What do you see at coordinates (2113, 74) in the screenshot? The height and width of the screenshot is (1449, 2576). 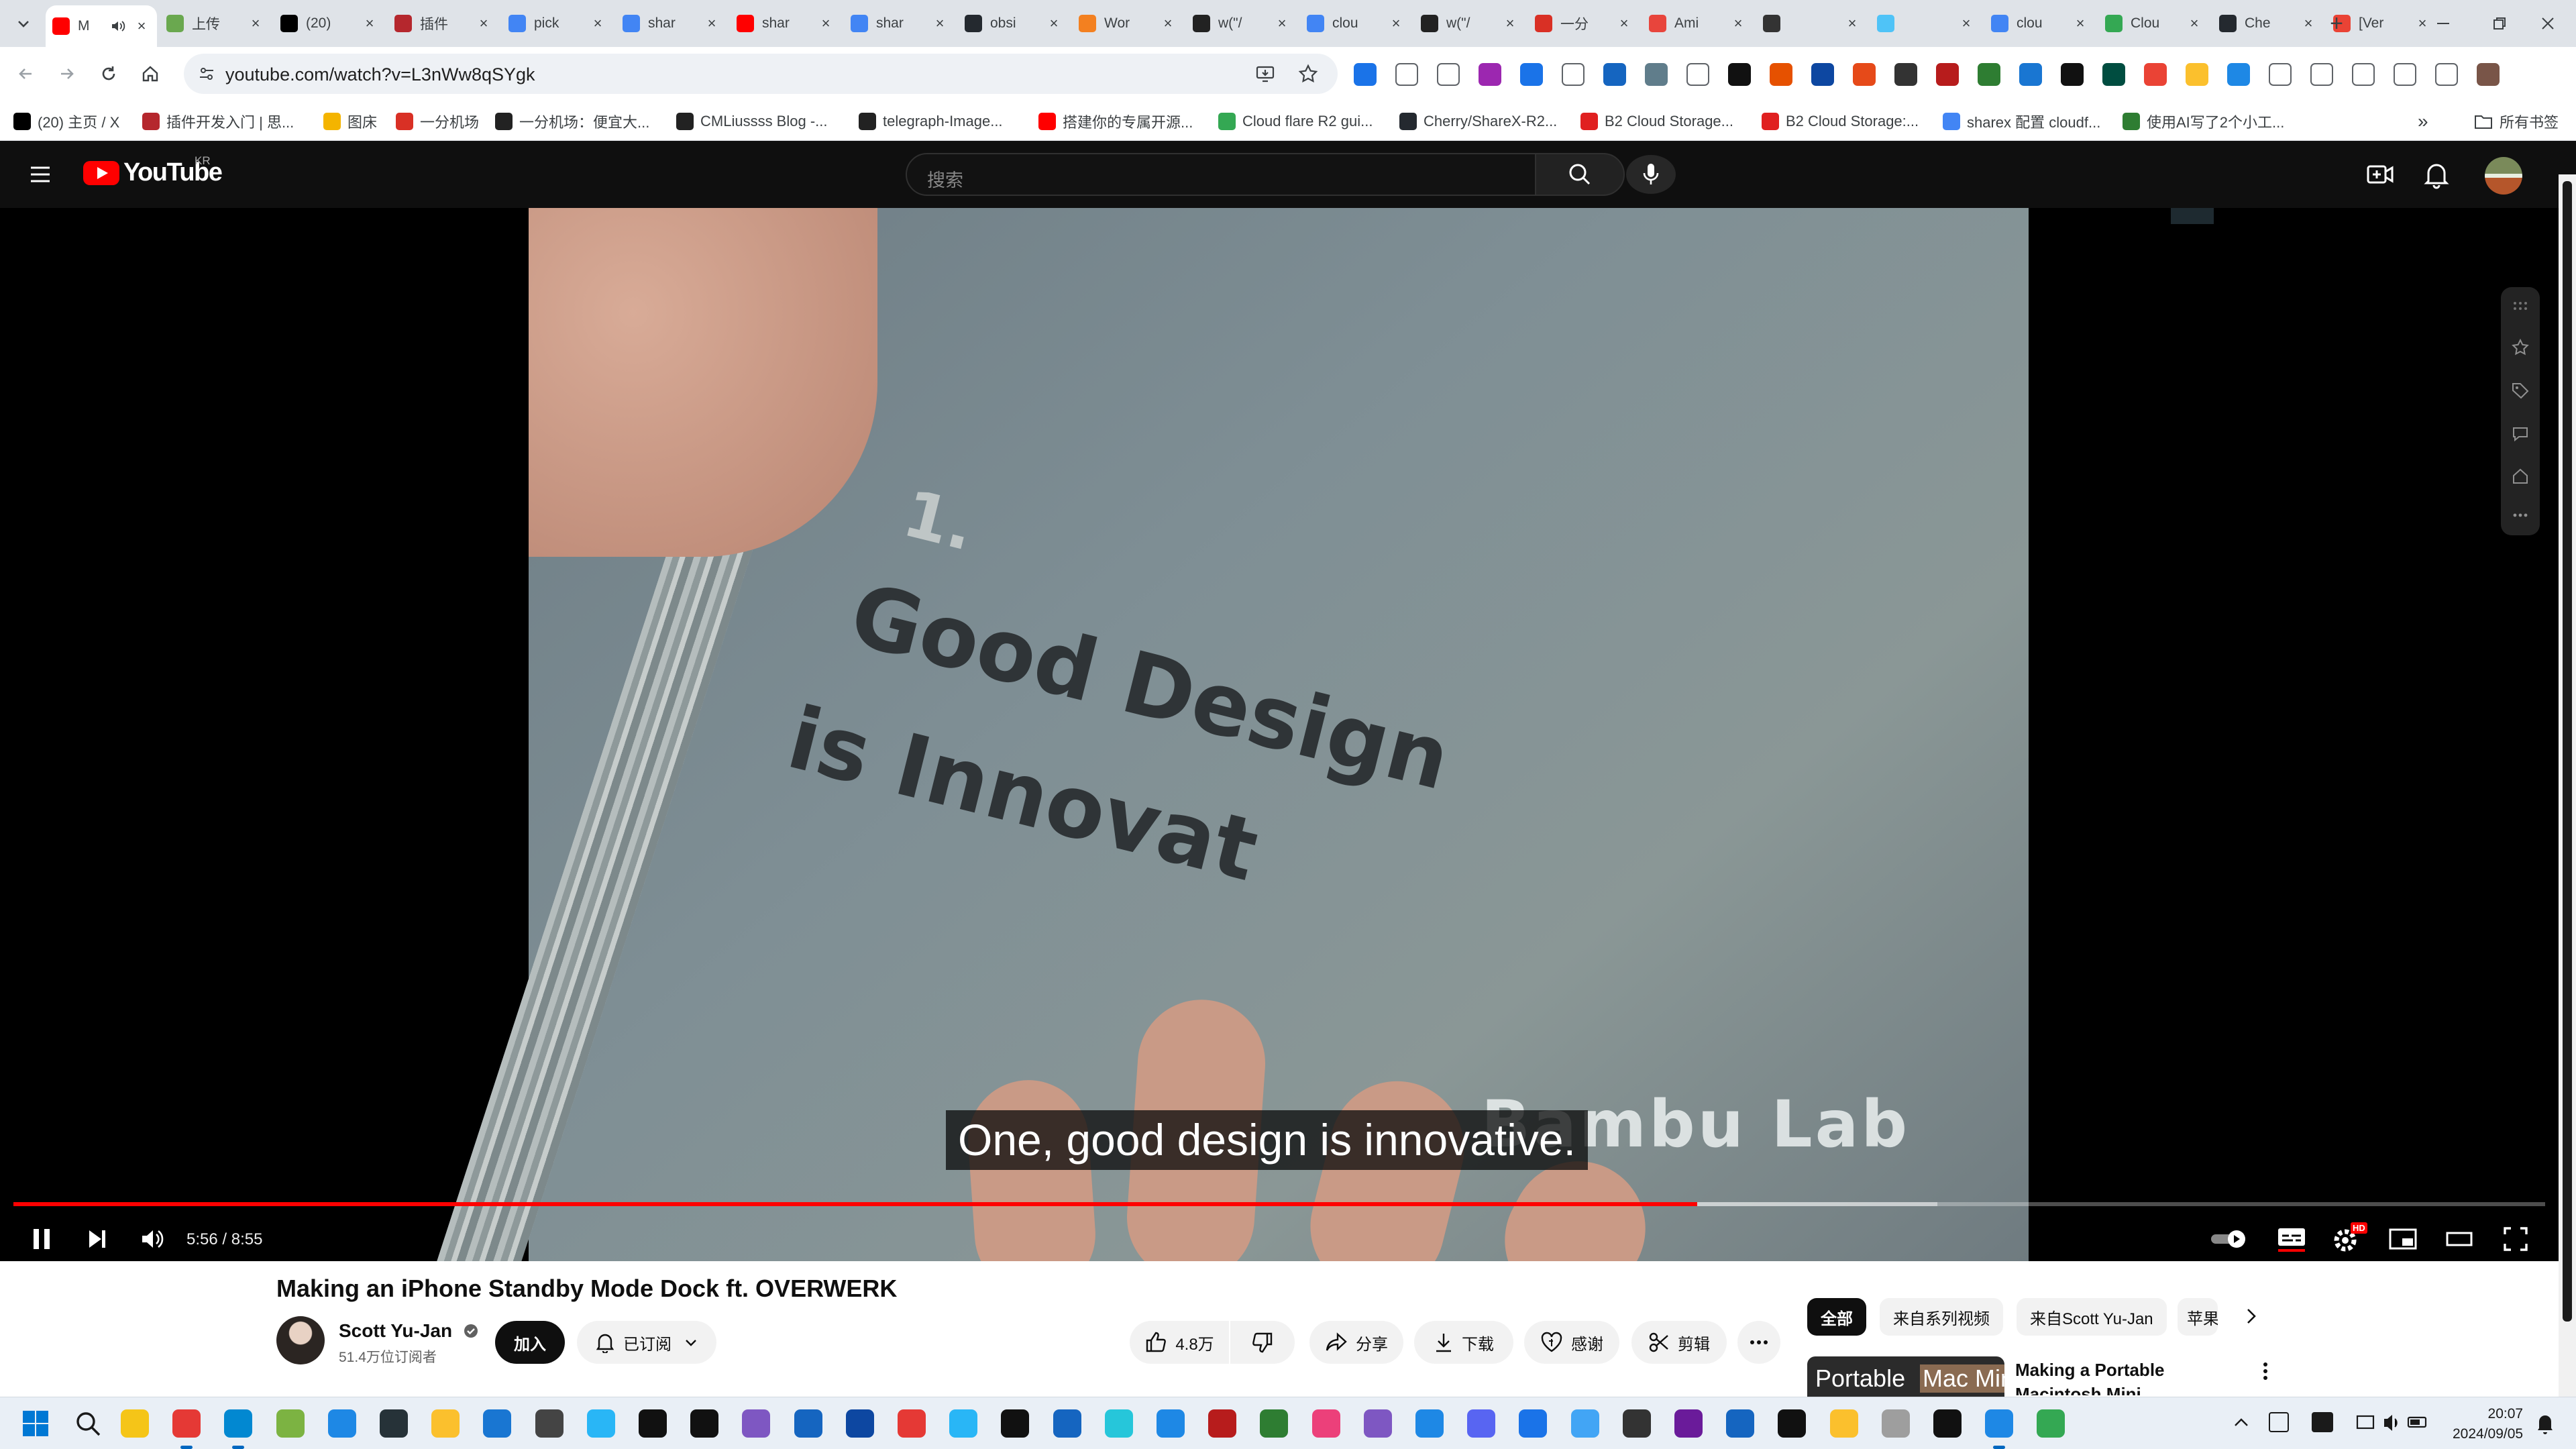 I see `ext-dark-icon` at bounding box center [2113, 74].